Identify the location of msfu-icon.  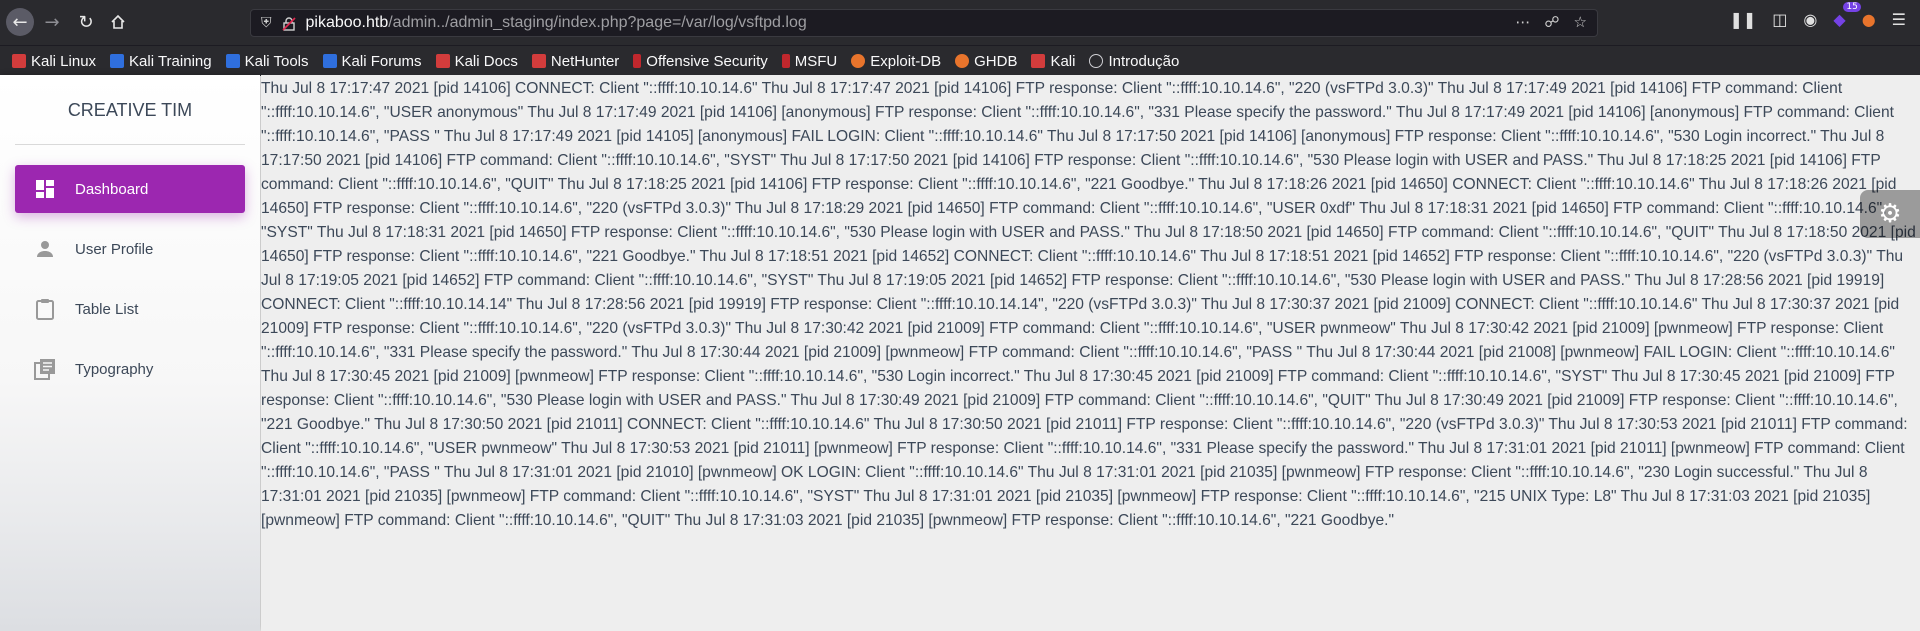
(785, 61).